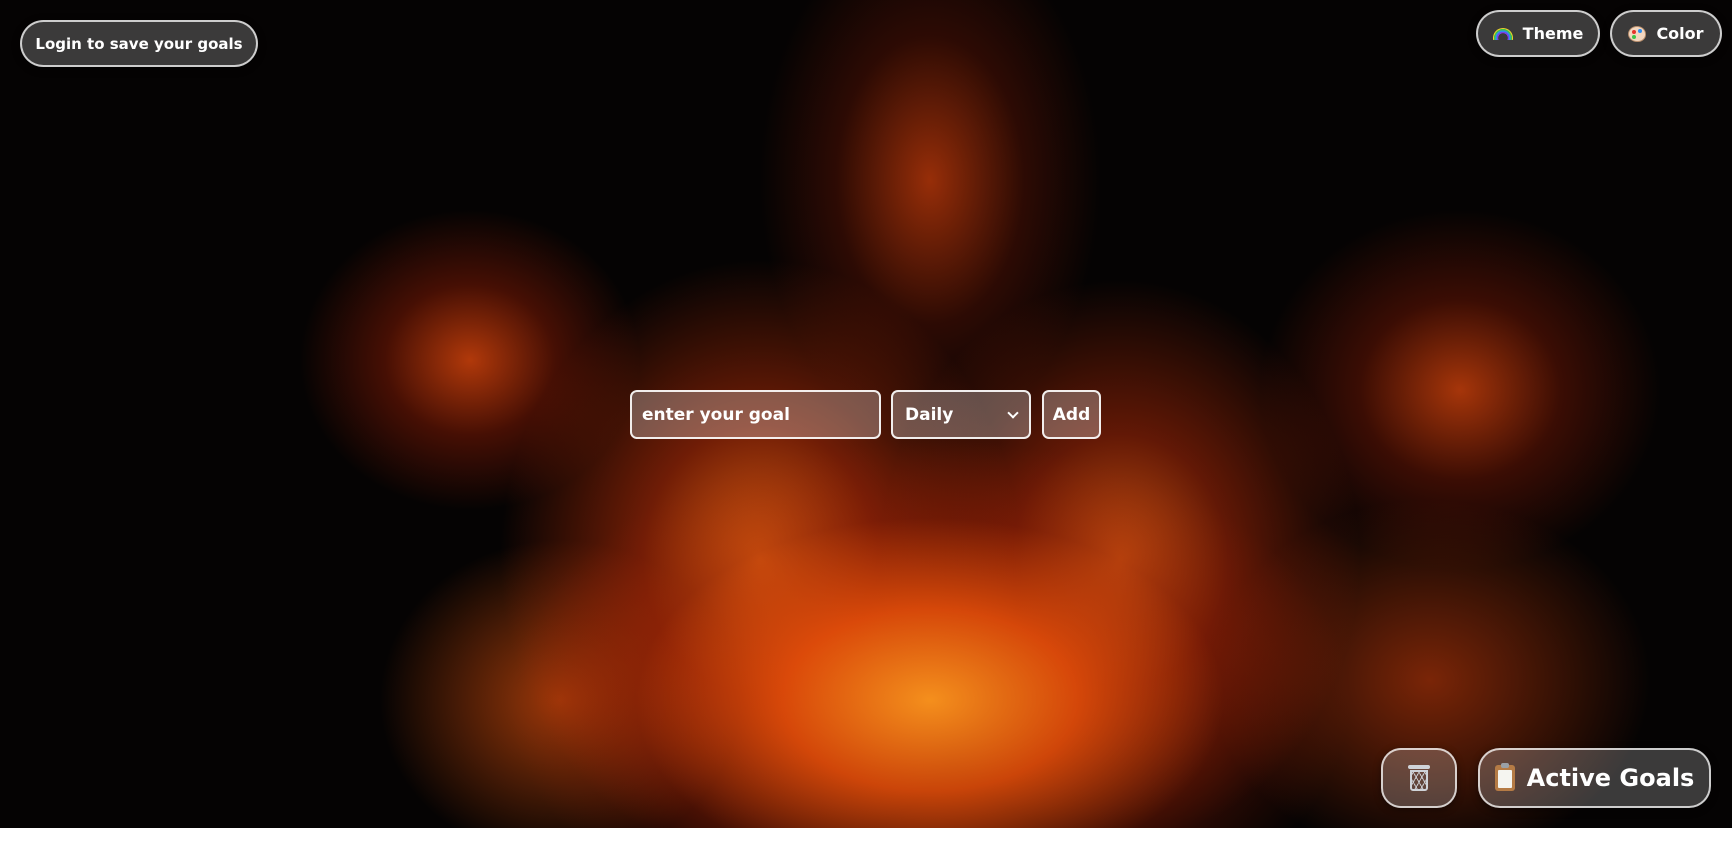  I want to click on clipboard-icon, so click(1504, 777).